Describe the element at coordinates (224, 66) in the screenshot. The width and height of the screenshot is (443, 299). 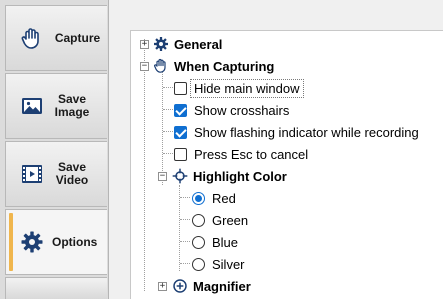
I see `tree-node-label: When Capturing` at that location.